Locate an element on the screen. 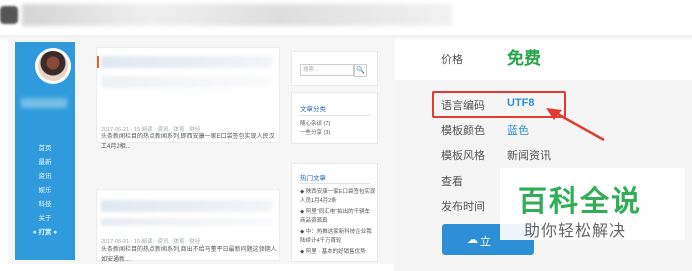 This screenshot has width=692, height=271. post-meta: 2017-06-21 · 15 阅读 · 资讯 · 体育 · 财经 is located at coordinates (151, 242).